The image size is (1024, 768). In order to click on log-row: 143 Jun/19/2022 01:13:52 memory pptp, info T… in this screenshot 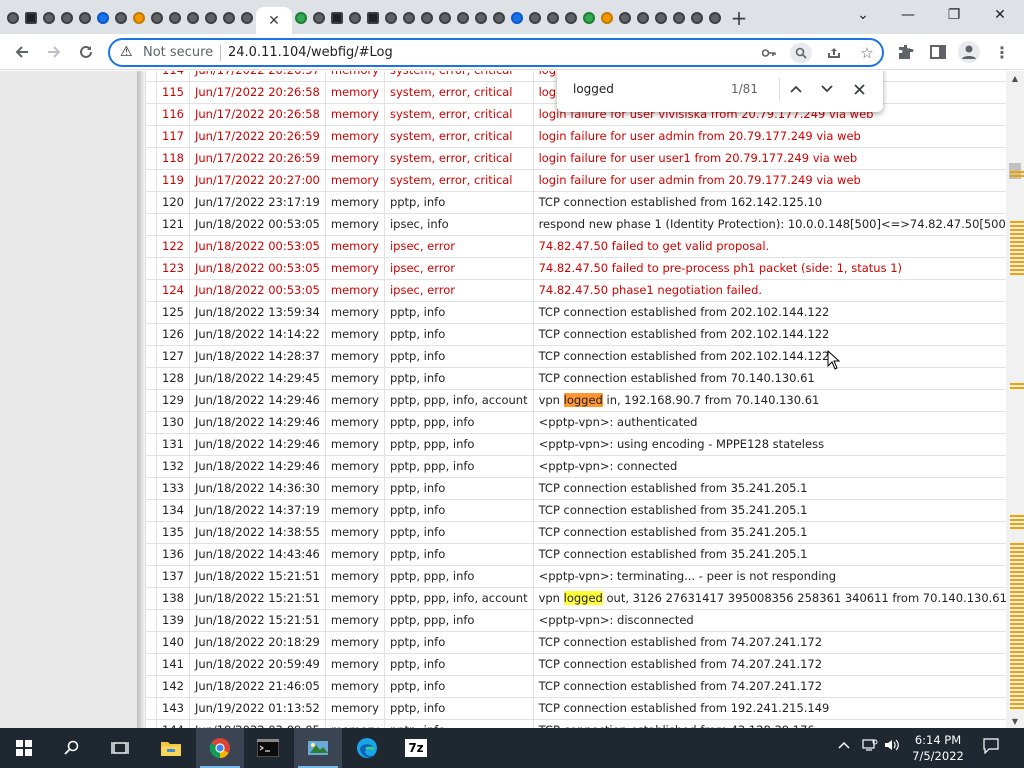, I will do `click(584, 708)`.